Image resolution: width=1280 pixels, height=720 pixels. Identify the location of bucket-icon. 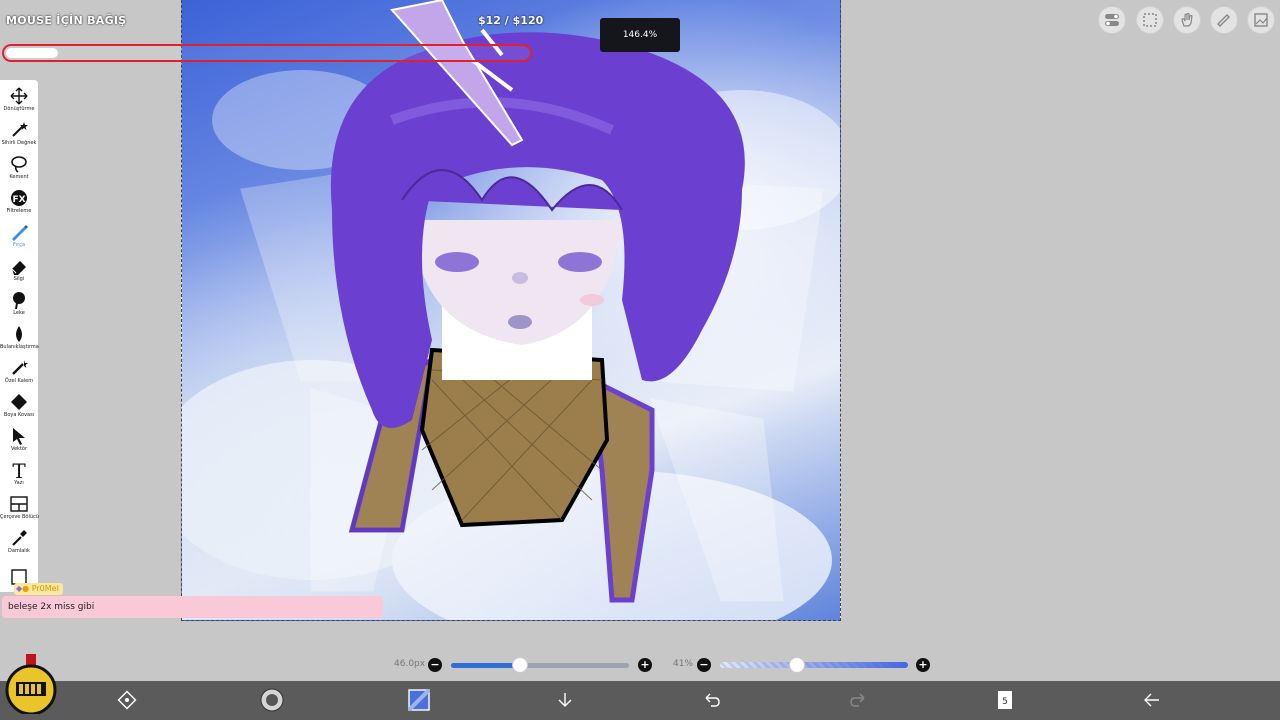
(19, 402).